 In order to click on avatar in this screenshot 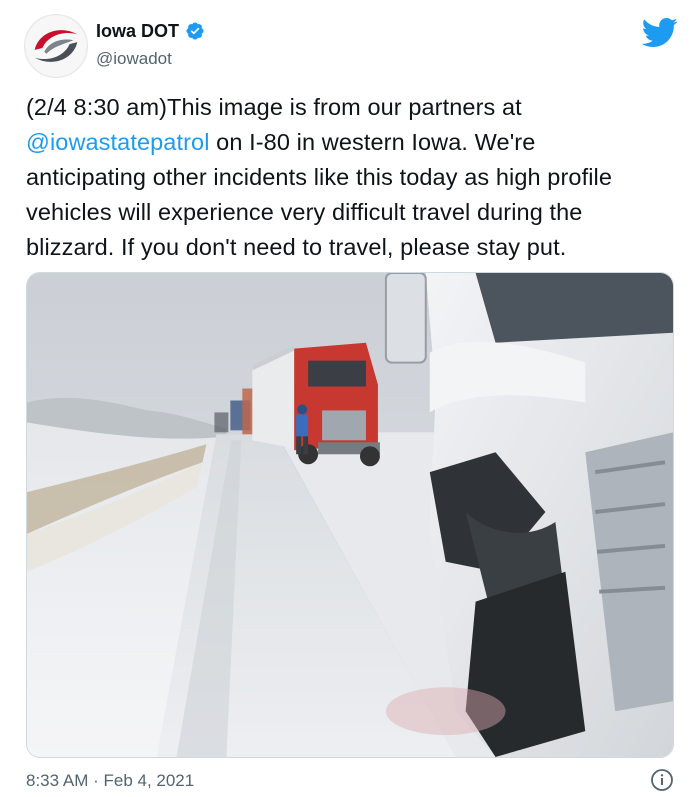, I will do `click(56, 46)`.